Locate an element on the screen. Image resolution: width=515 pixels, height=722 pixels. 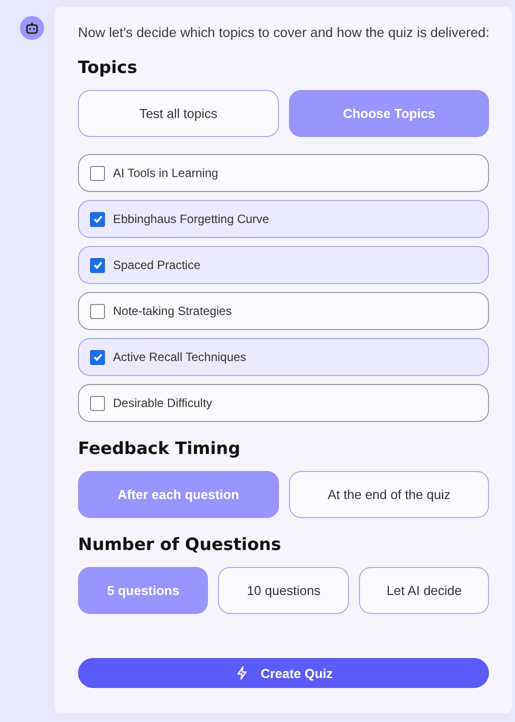
topic-option: Note-taking Strategies is located at coordinates (284, 311).